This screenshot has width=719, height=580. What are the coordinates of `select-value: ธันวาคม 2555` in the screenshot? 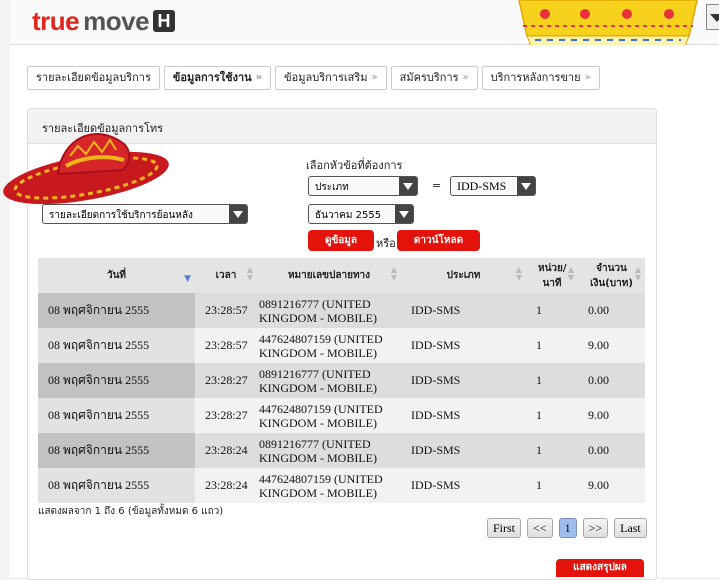 It's located at (348, 215).